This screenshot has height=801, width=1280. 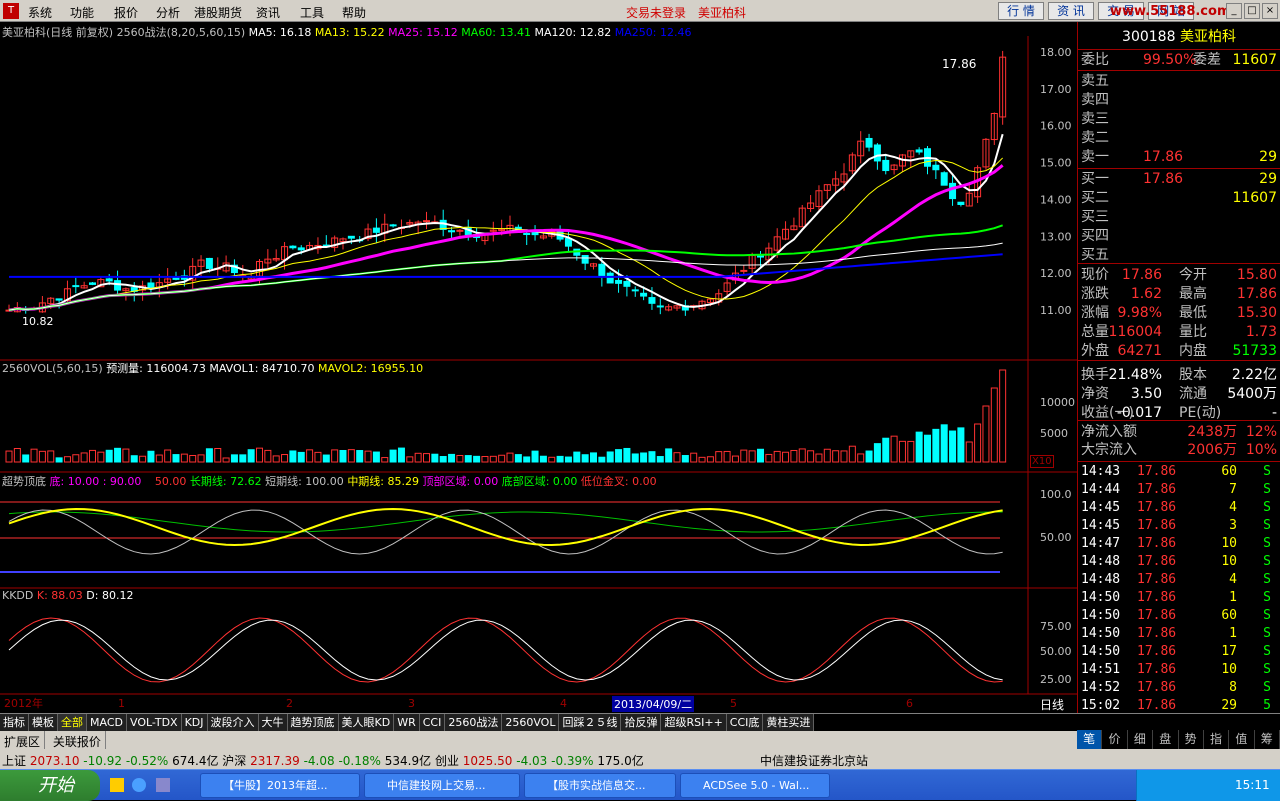 What do you see at coordinates (432, 722) in the screenshot?
I see `tab-indicator: CCI` at bounding box center [432, 722].